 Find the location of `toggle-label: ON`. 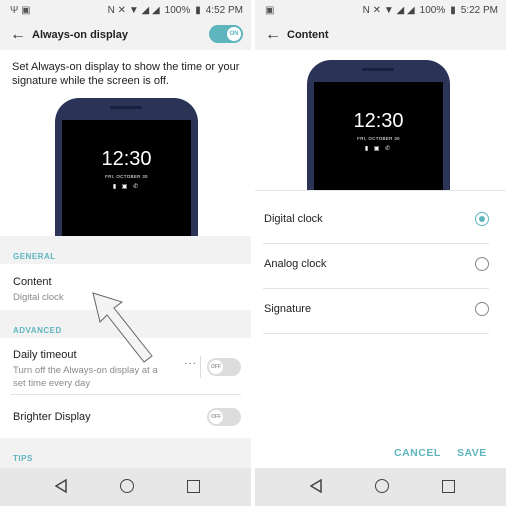

toggle-label: ON is located at coordinates (234, 34).